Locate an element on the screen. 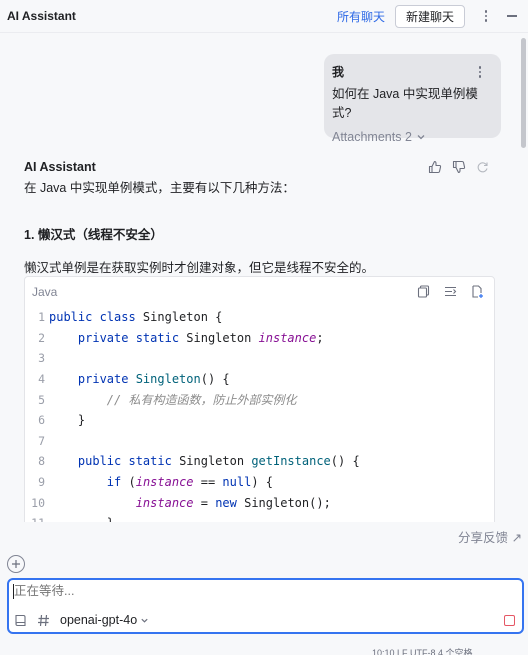  hash-icon is located at coordinates (43, 620).